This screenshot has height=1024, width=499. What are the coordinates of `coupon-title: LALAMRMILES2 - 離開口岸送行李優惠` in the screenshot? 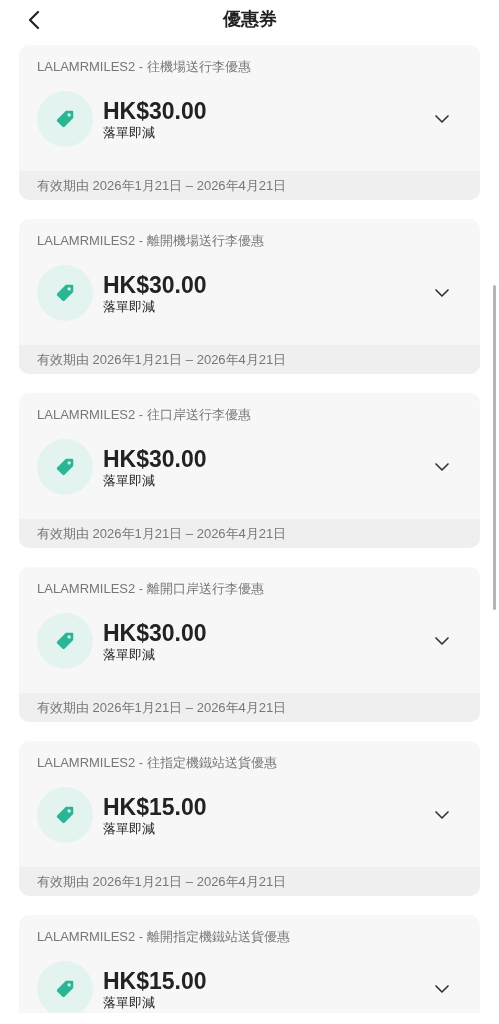 It's located at (151, 589).